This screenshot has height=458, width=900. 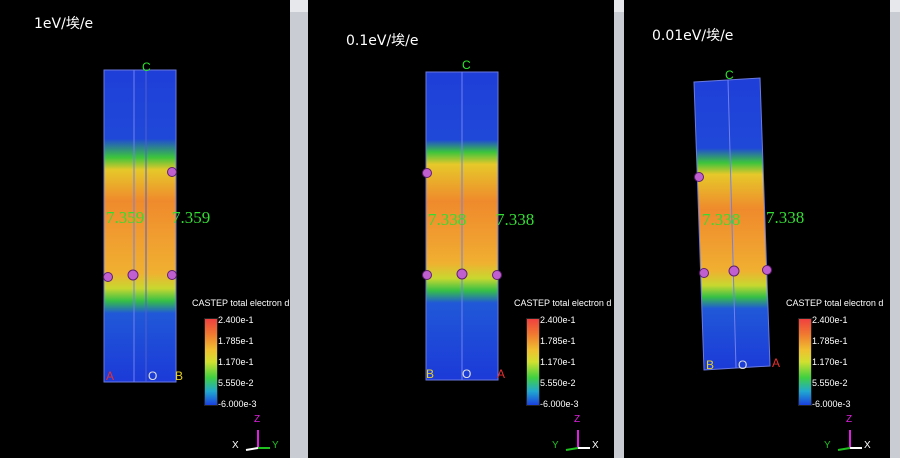 What do you see at coordinates (258, 432) in the screenshot?
I see `axis-triad: Z X Y` at bounding box center [258, 432].